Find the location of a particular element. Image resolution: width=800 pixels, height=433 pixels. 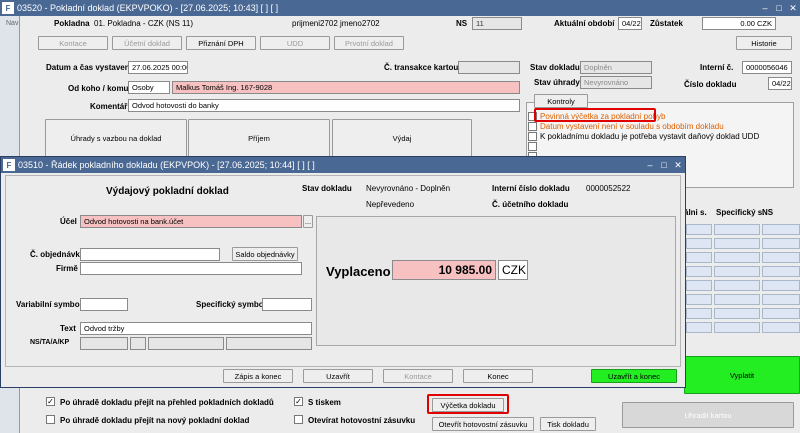

zustatek-field: 0.00 CZK is located at coordinates (739, 23).